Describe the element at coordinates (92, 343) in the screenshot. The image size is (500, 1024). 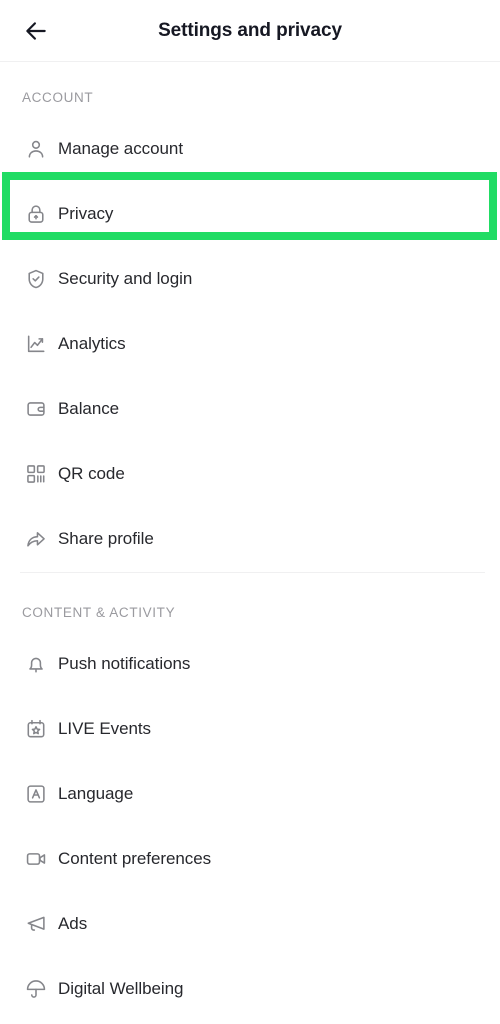
I see `sidebar-item-label: Analytics` at that location.